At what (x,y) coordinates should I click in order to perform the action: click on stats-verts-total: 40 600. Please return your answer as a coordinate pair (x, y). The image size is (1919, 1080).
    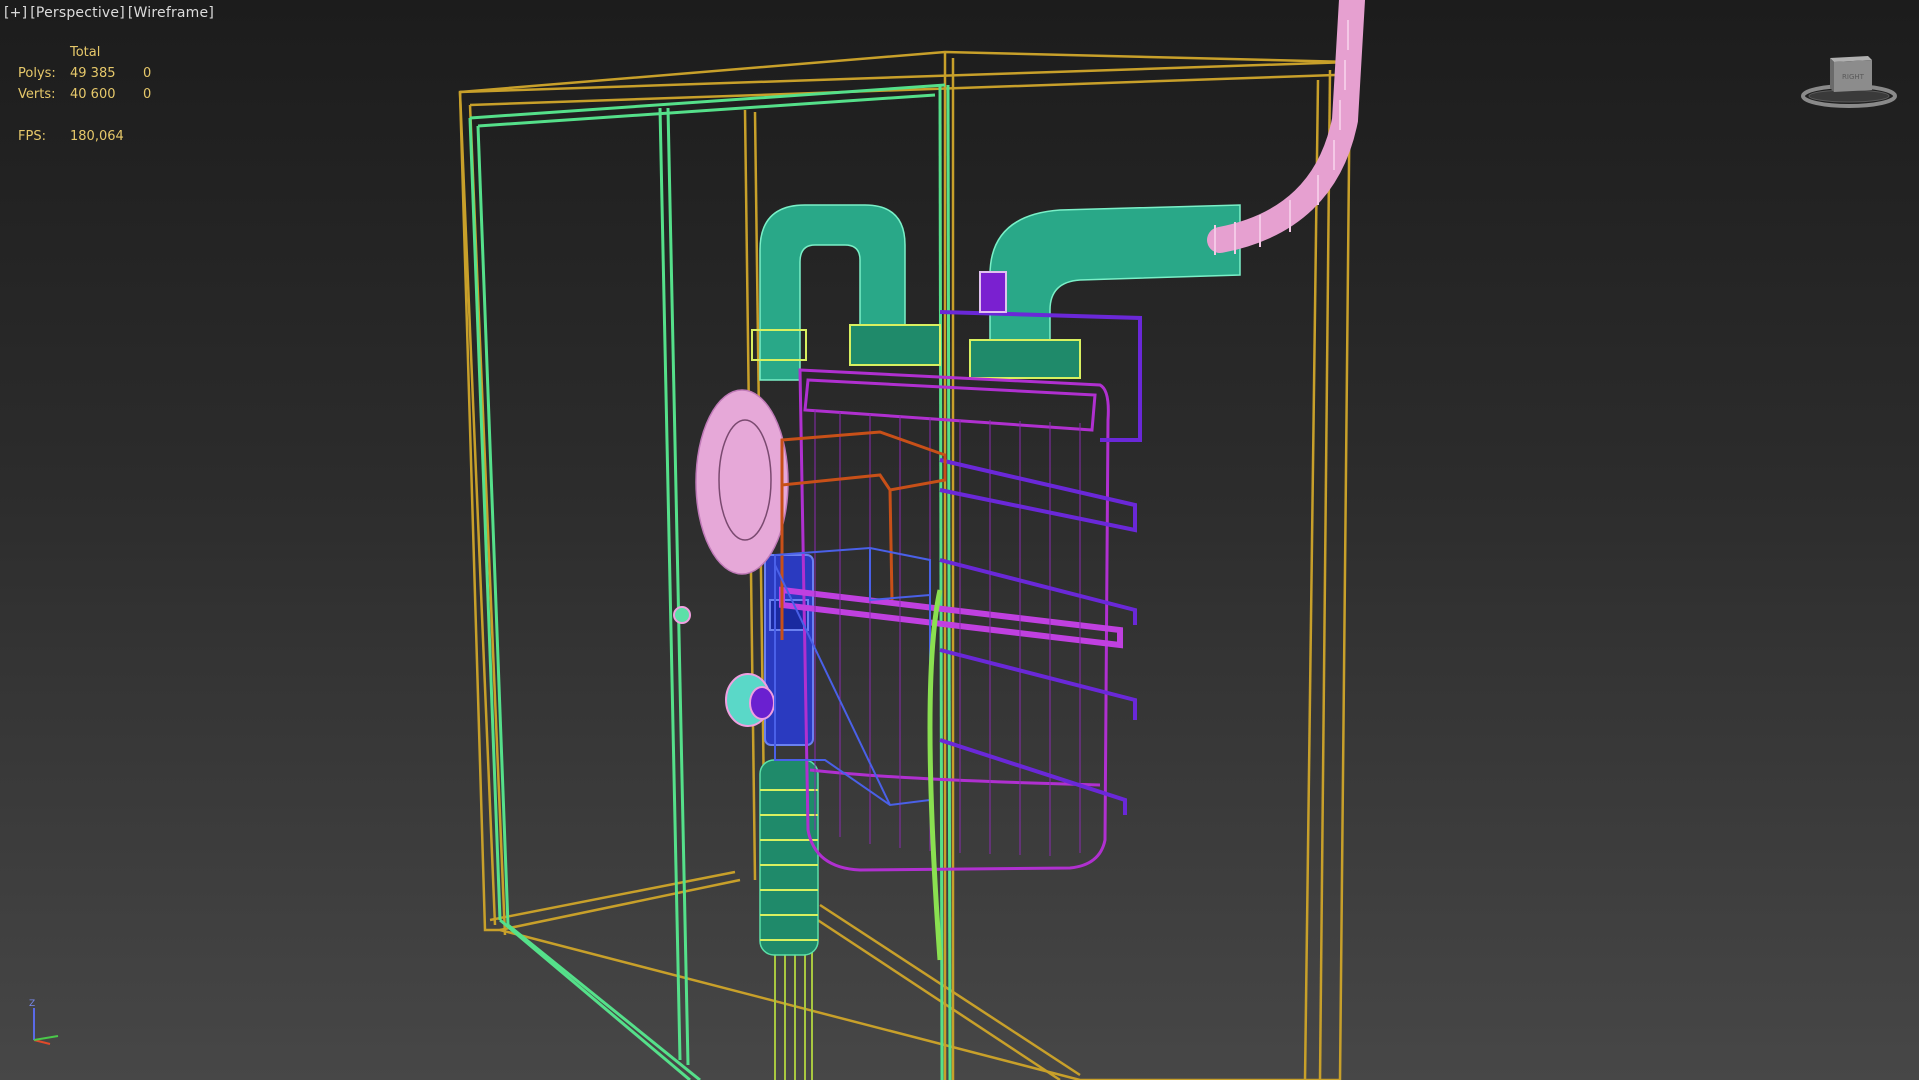
    Looking at the image, I should click on (93, 94).